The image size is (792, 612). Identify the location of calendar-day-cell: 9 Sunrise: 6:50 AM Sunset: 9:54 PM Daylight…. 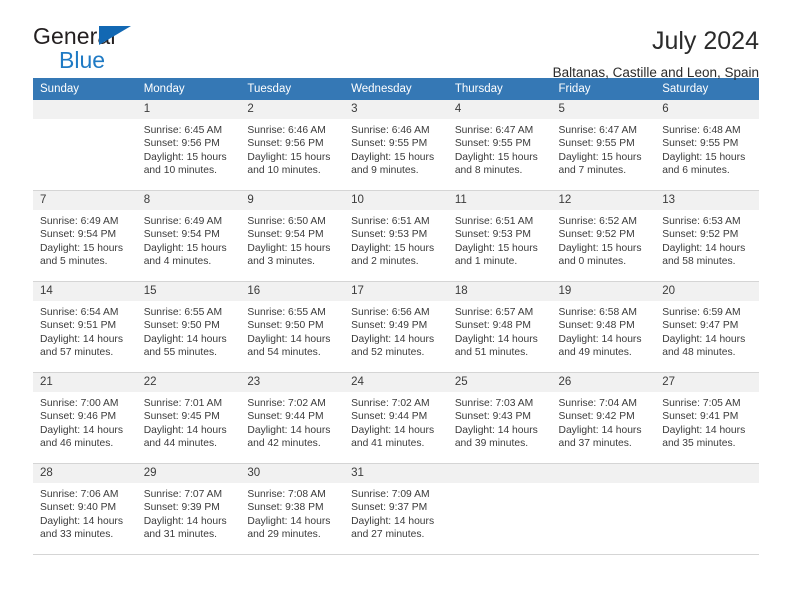
(292, 236).